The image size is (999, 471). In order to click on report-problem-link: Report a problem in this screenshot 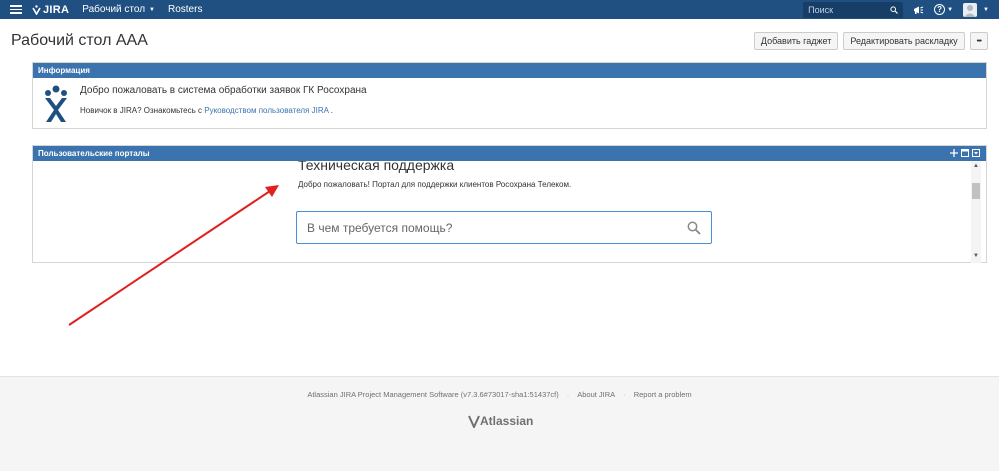, I will do `click(663, 394)`.